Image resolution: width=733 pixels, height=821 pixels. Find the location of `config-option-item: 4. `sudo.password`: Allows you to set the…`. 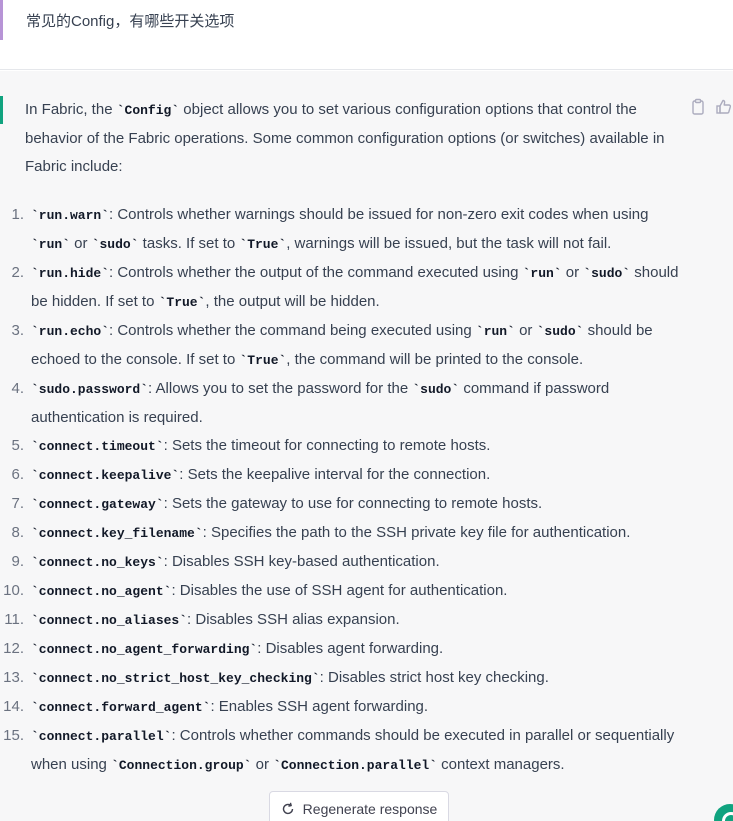

config-option-item: 4. `sudo.password`: Allows you to set the… is located at coordinates (345, 403).